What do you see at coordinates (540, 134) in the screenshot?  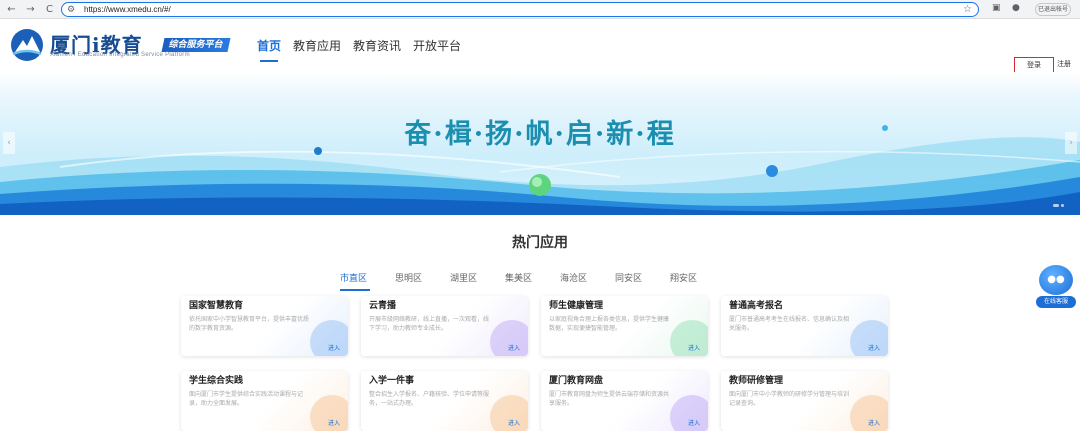 I see `banner-slogan: 奋·楫·扬·帆·启·新·程` at bounding box center [540, 134].